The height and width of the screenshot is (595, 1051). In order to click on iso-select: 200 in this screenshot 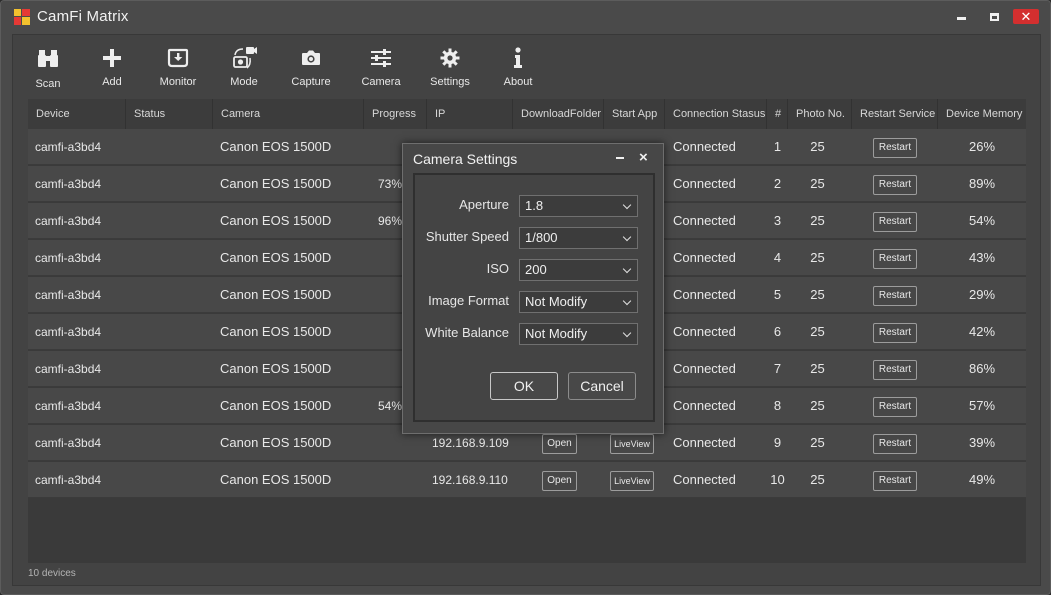, I will do `click(578, 270)`.